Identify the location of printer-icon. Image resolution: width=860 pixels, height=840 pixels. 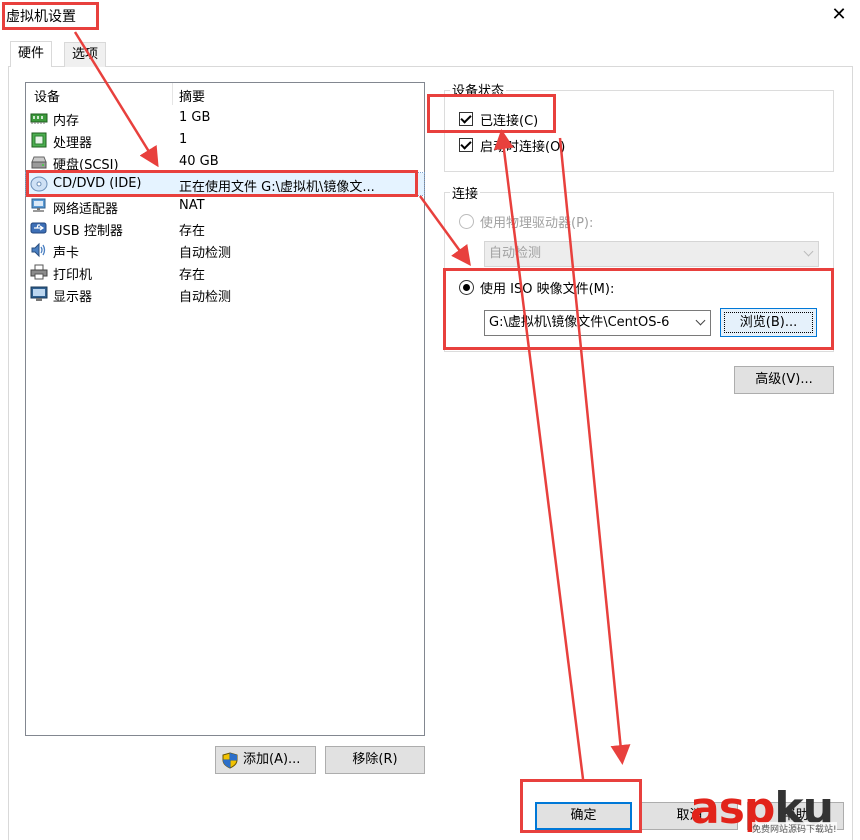
(39, 272).